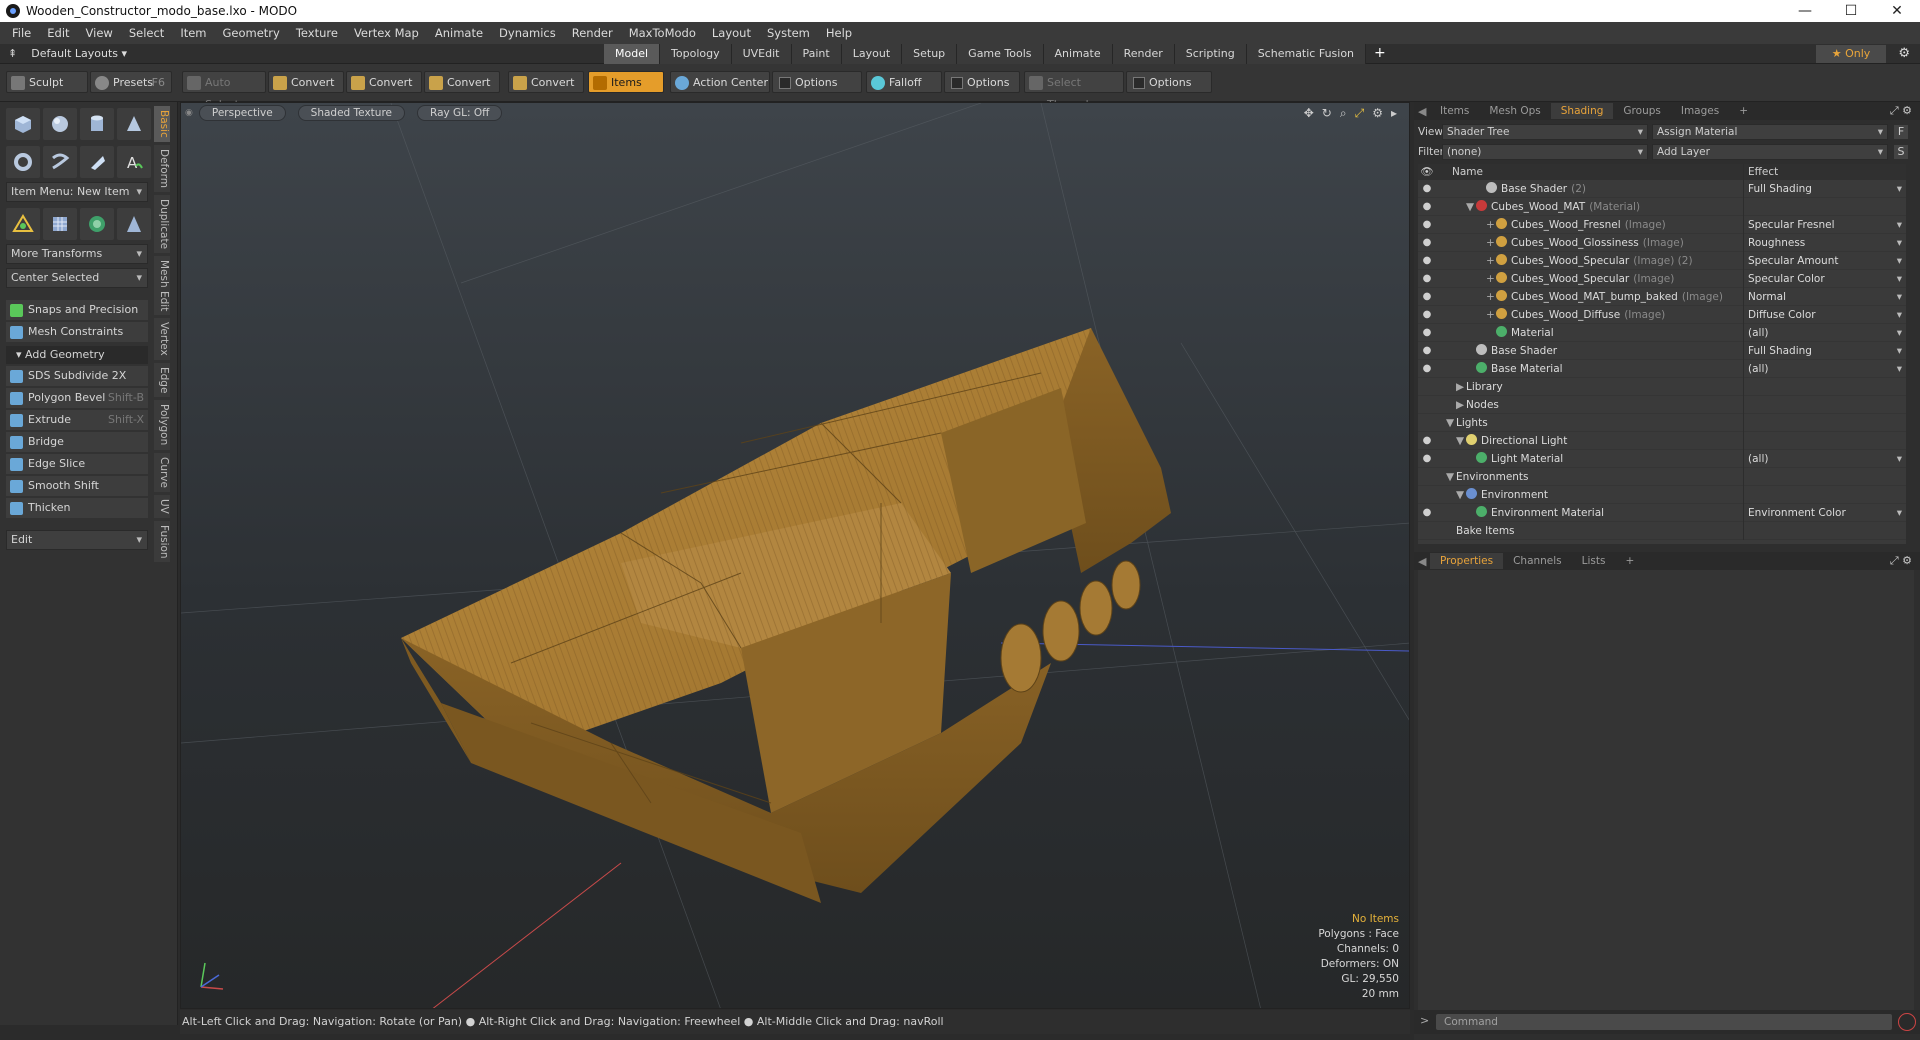 This screenshot has height=1040, width=1920. Describe the element at coordinates (1897, 11) in the screenshot. I see `close-button: ✕` at that location.